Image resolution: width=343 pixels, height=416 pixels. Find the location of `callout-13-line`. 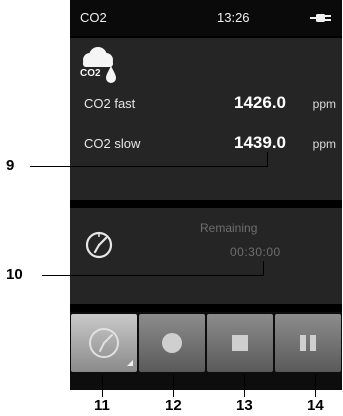

callout-13-line is located at coordinates (244, 386).